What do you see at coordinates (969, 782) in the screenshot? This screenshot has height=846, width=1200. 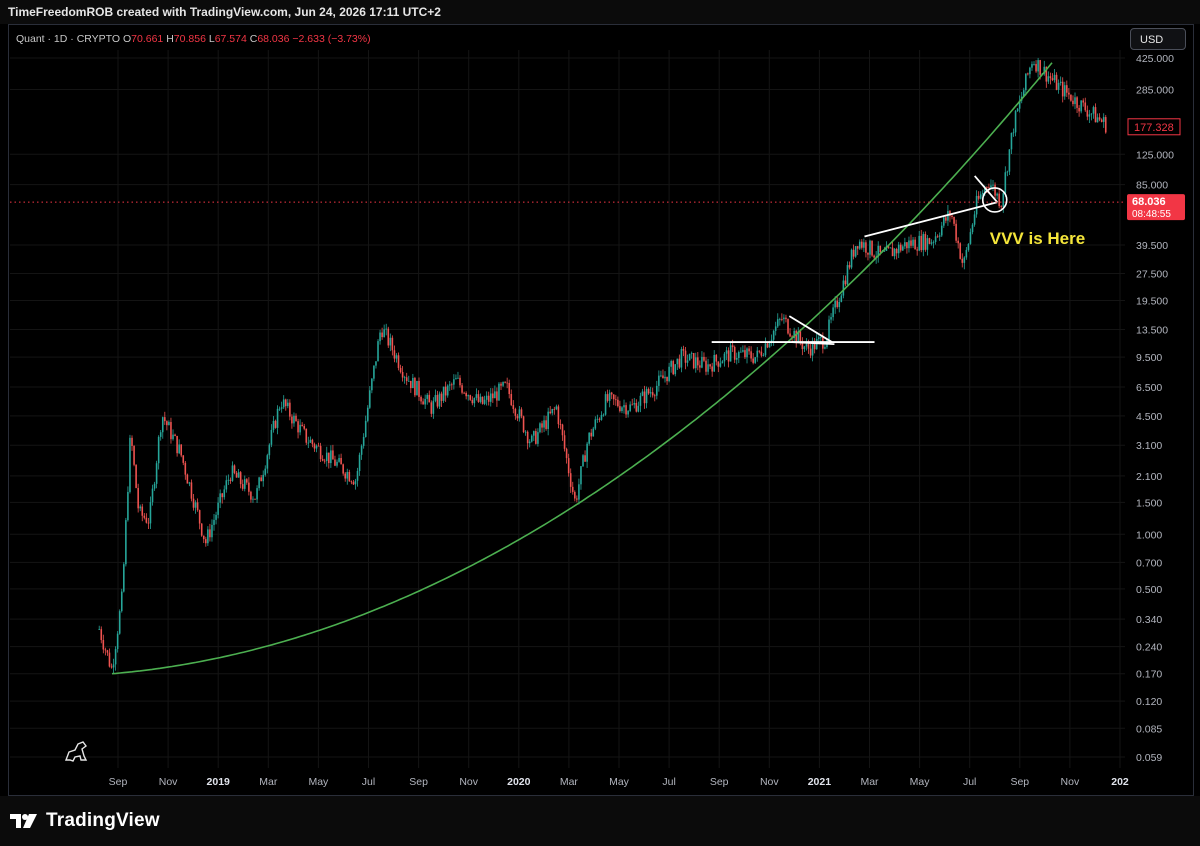 I see `x-tick-label: Jul` at bounding box center [969, 782].